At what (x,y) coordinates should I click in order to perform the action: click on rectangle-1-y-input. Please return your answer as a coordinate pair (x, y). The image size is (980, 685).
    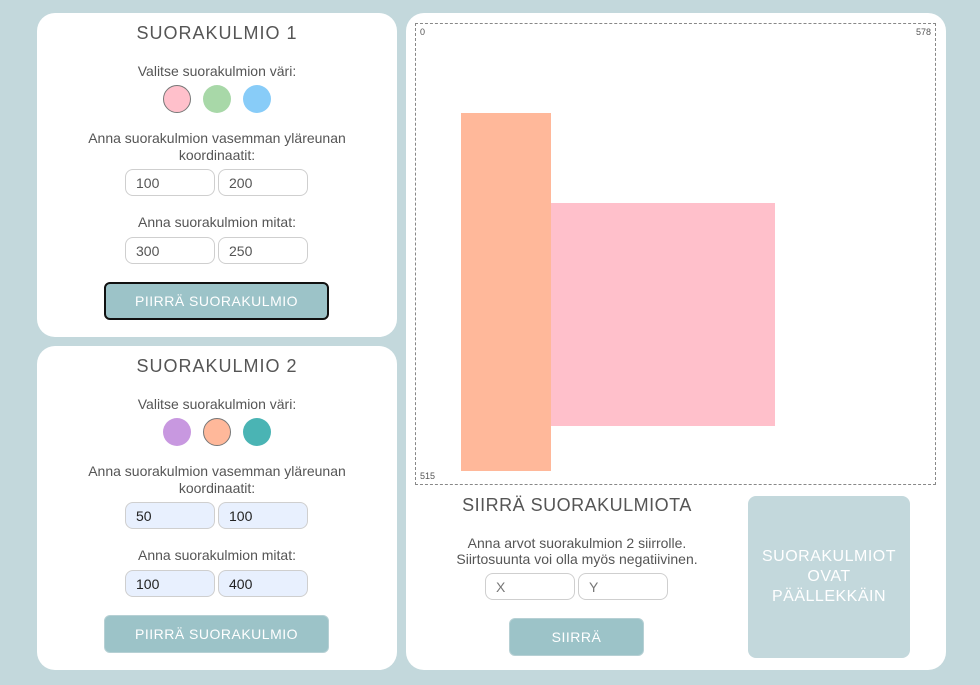
    Looking at the image, I should click on (263, 182).